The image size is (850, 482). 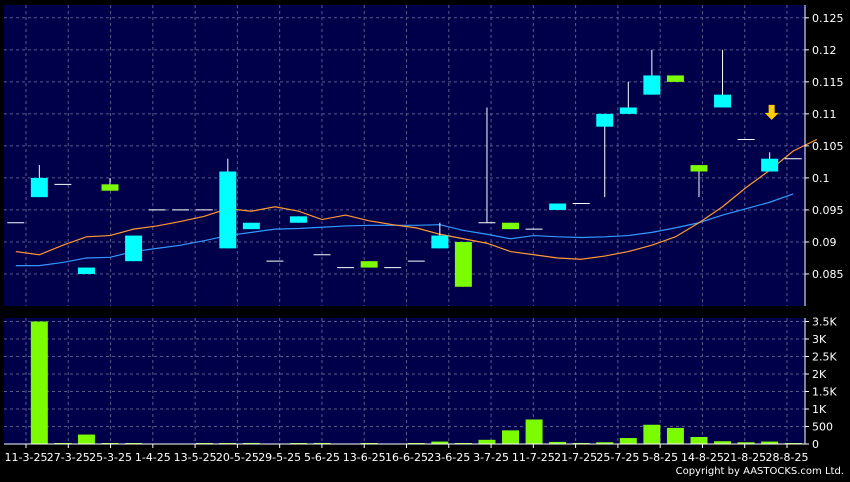 I want to click on date-tick-label: 3-7-25, so click(x=491, y=457).